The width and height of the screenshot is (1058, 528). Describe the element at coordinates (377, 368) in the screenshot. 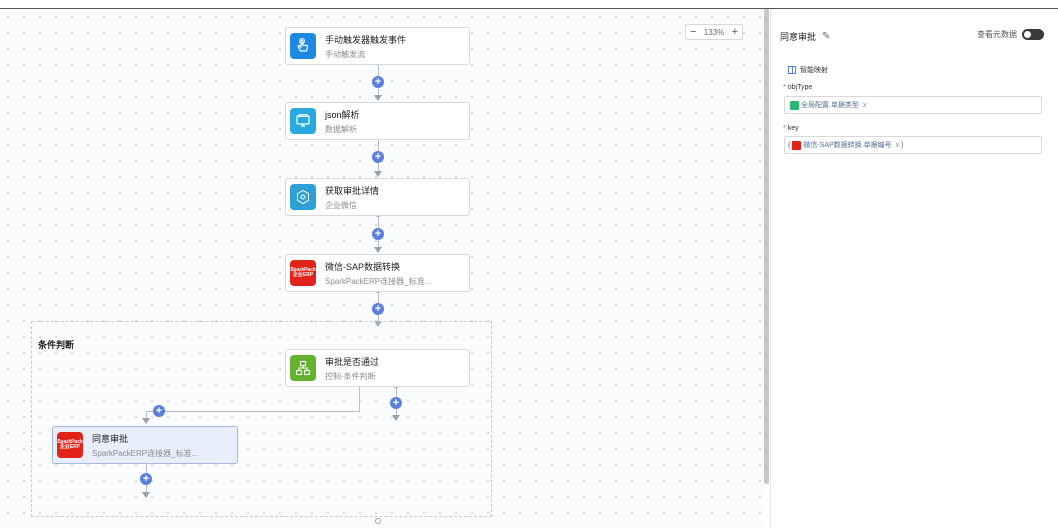

I see `flow-node-condition: 审批是否通过 控制-条件判断` at that location.